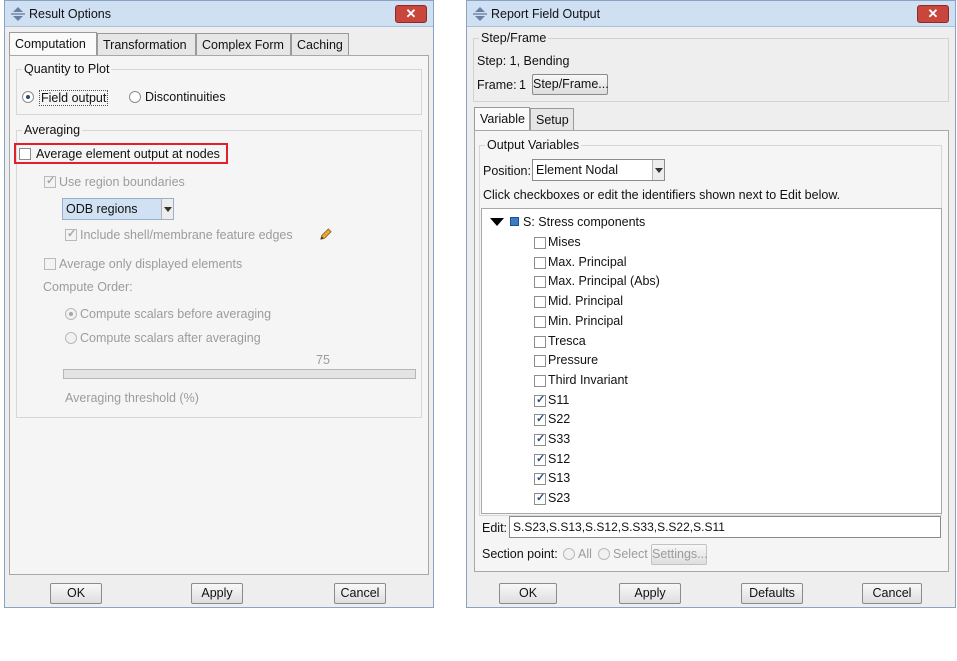 The width and height of the screenshot is (957, 661). What do you see at coordinates (243, 44) in the screenshot?
I see `tab-complex-form: Complex Form` at bounding box center [243, 44].